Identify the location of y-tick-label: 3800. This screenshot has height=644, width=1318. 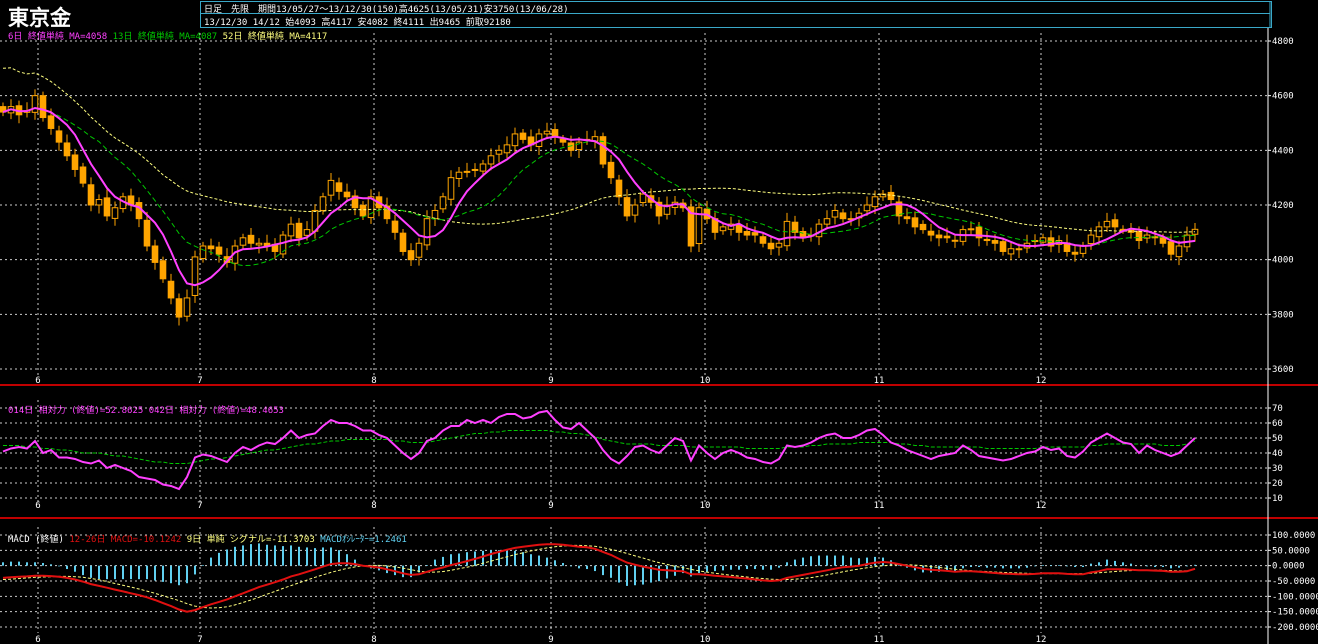
(1283, 315).